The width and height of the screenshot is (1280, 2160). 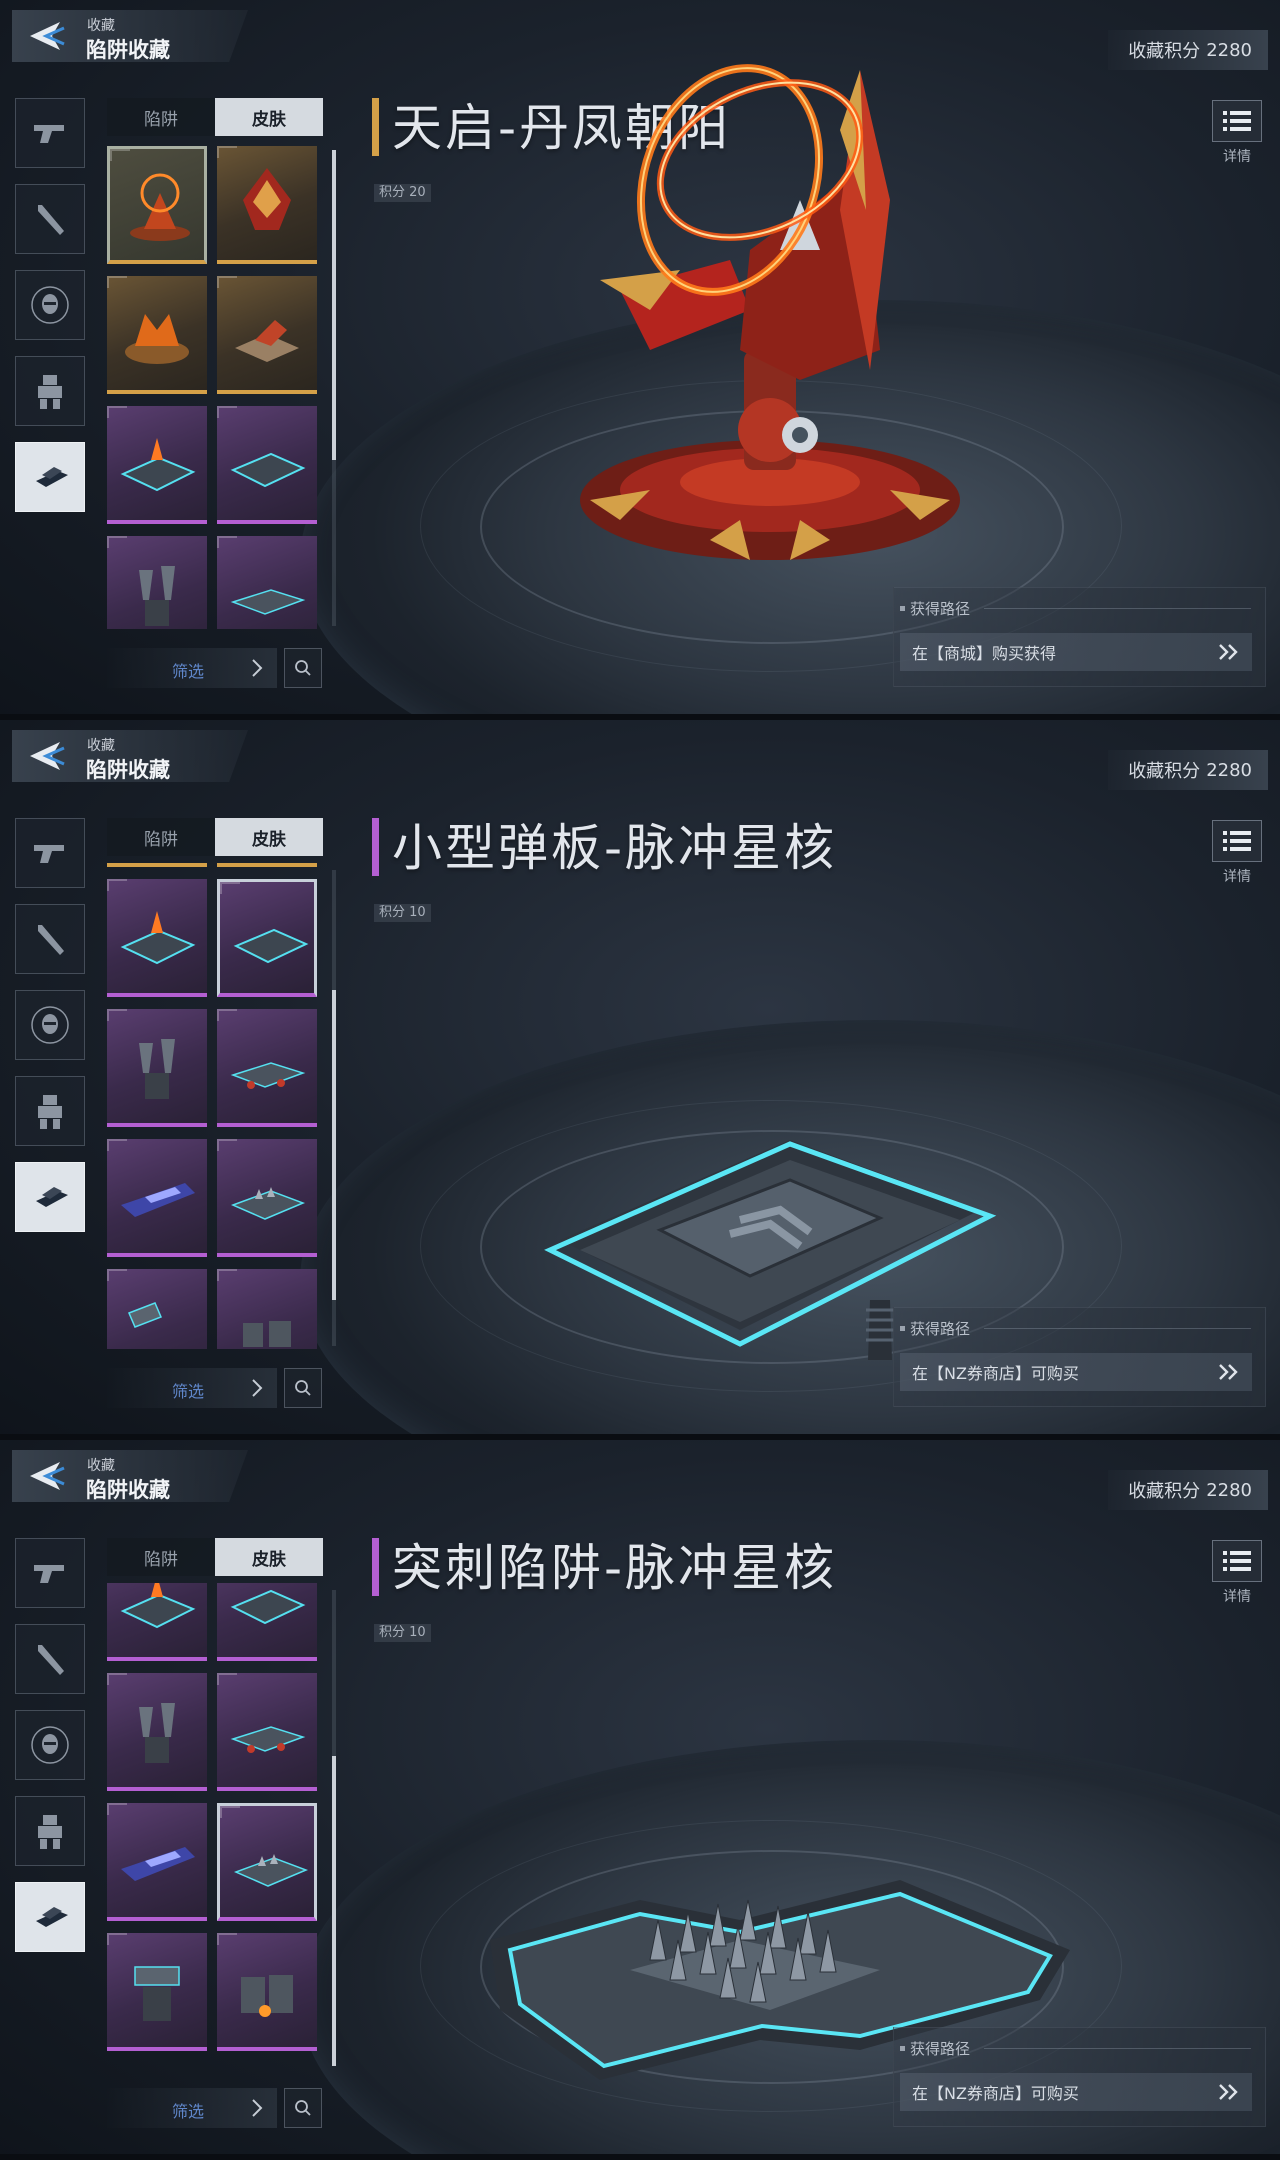 What do you see at coordinates (1076, 652) in the screenshot?
I see `acquisition-link: 在【商城】购买获得` at bounding box center [1076, 652].